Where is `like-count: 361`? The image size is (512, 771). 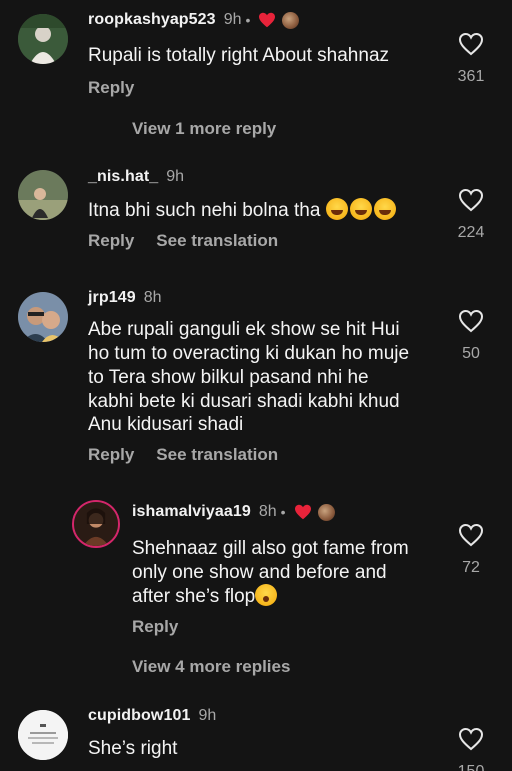
like-count: 361 is located at coordinates (471, 76).